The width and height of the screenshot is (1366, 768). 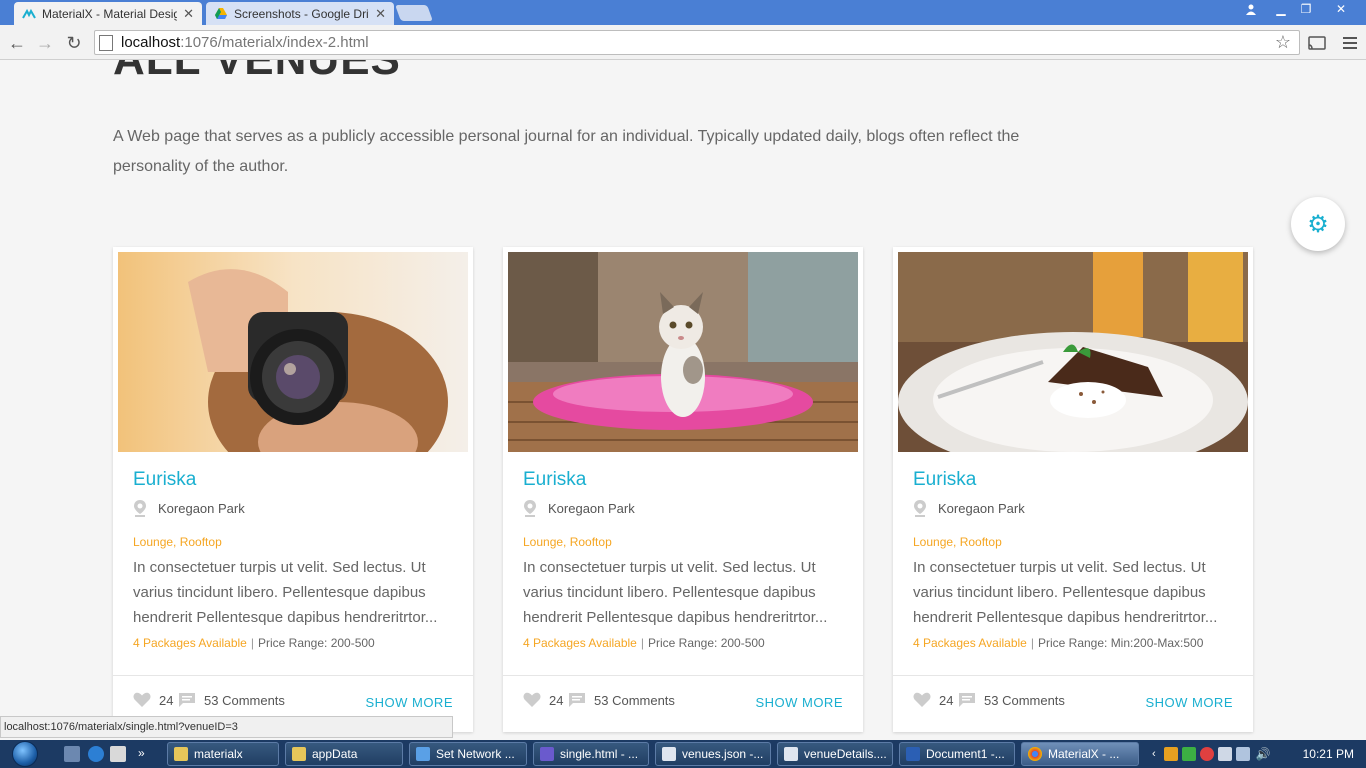 What do you see at coordinates (140, 508) in the screenshot?
I see `location-pin-icon` at bounding box center [140, 508].